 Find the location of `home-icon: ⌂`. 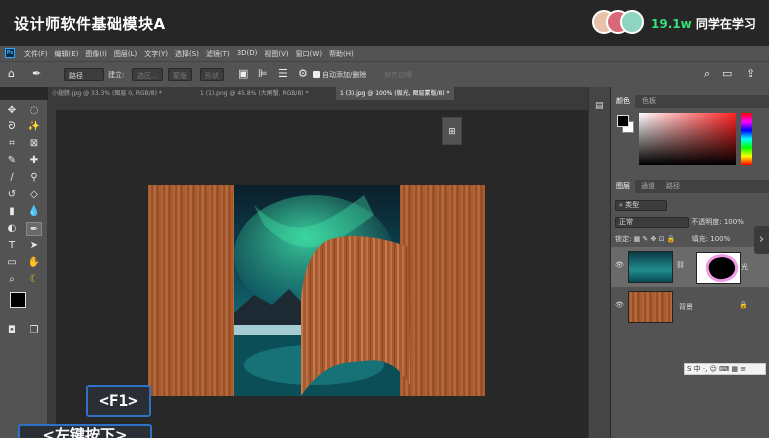

home-icon: ⌂ is located at coordinates (11, 74).